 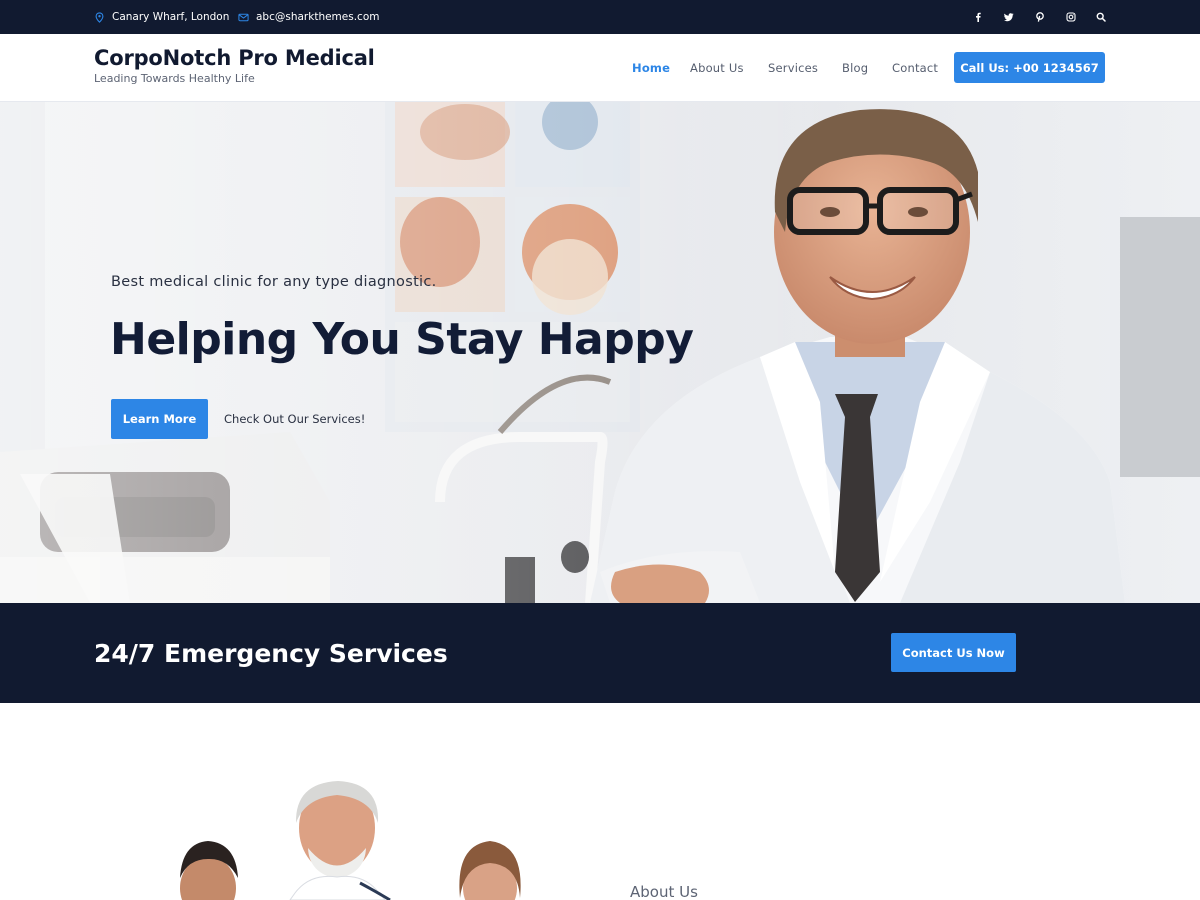 I want to click on call-us-button: Call Us: +00 1234567, so click(x=1029, y=67).